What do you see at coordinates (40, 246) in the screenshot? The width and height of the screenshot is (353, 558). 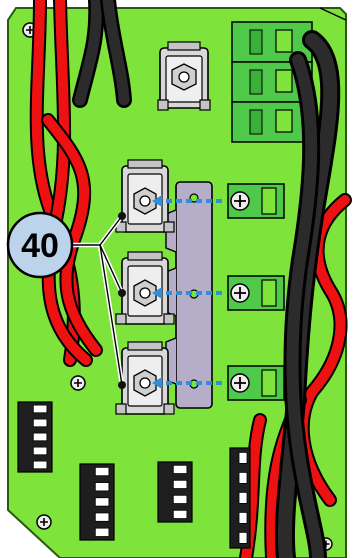 I see `callout-number: 40` at bounding box center [40, 246].